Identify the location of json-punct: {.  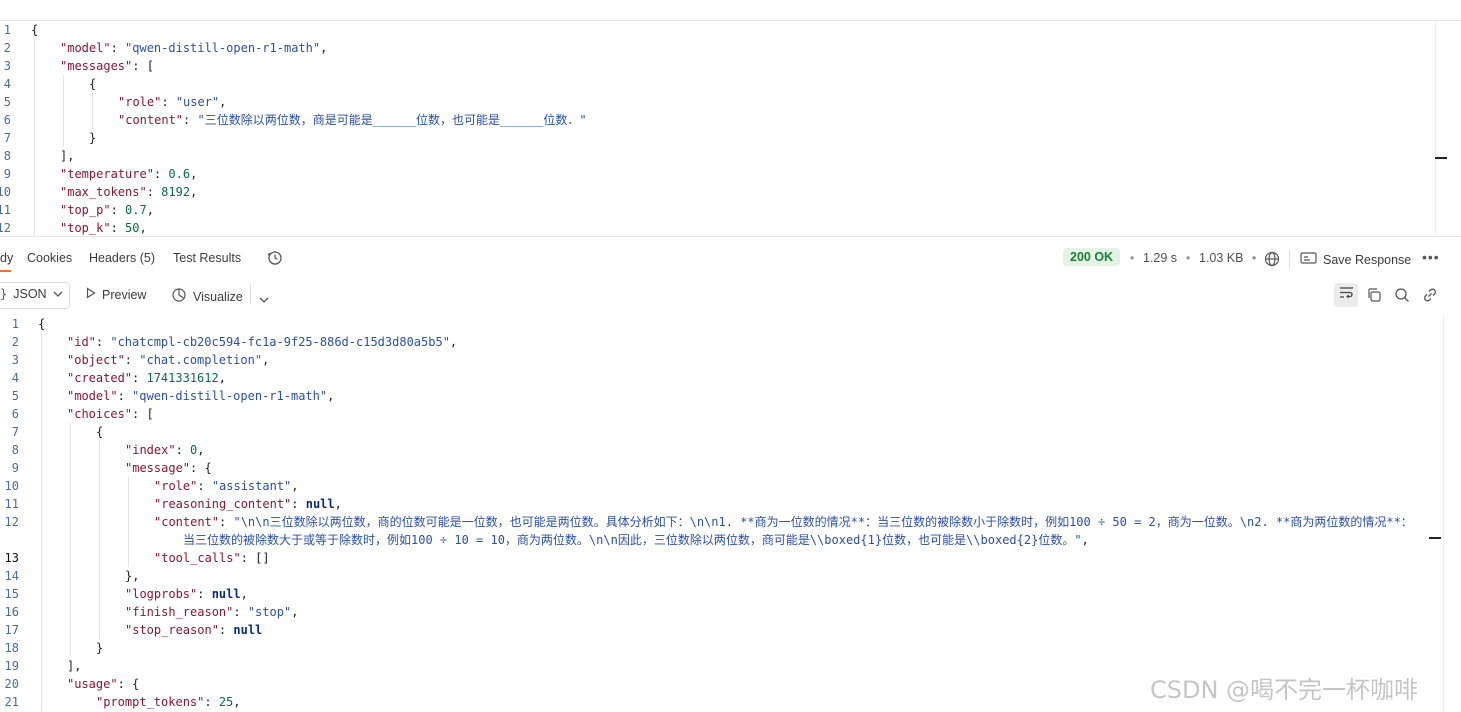
(42, 324).